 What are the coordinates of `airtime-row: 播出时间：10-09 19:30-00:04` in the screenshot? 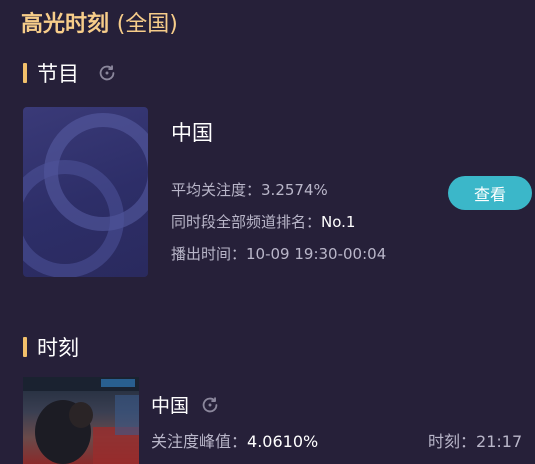 It's located at (278, 253).